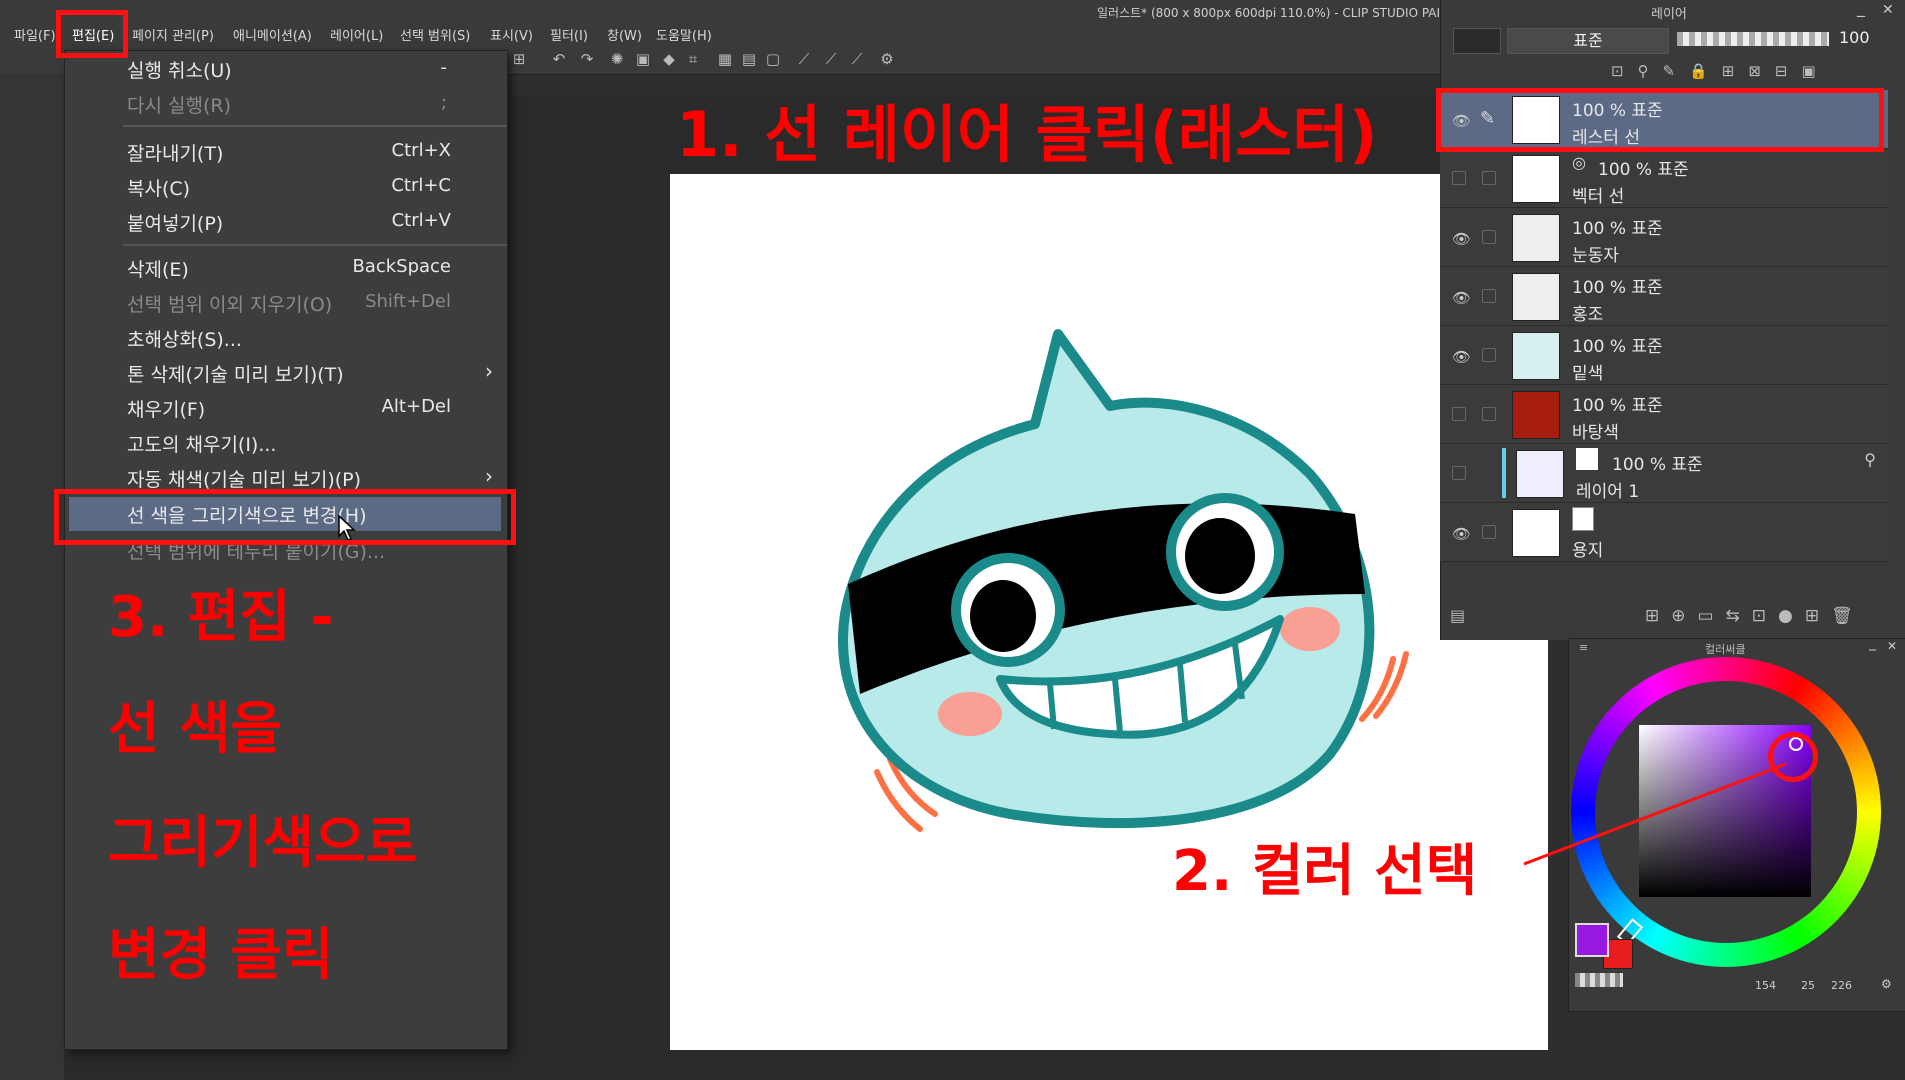  I want to click on layer-name: 레이어 1, so click(1608, 492).